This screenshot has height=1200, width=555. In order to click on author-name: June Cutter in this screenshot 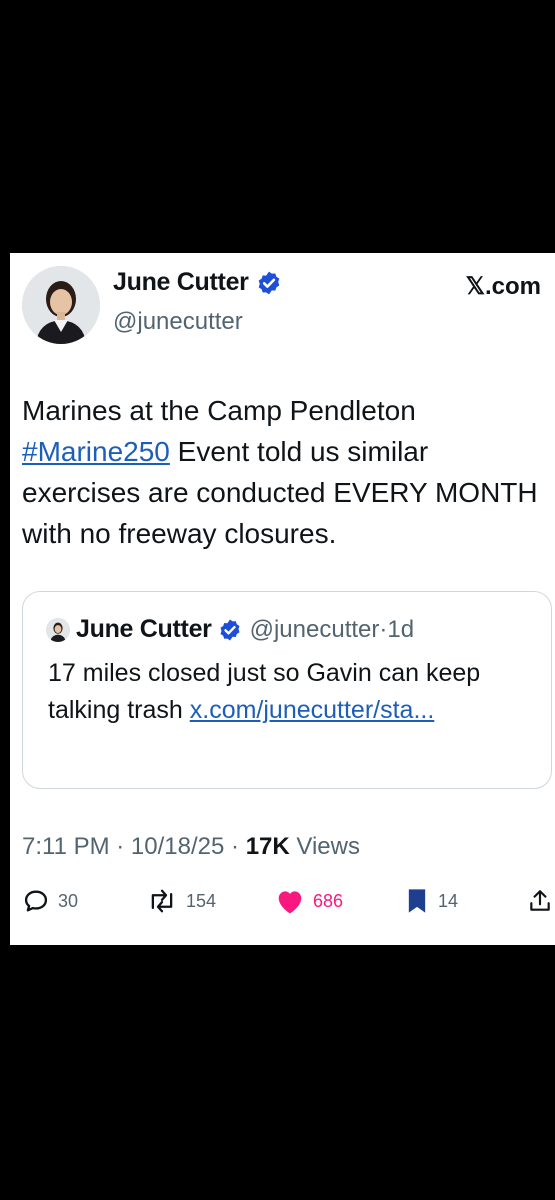, I will do `click(181, 282)`.